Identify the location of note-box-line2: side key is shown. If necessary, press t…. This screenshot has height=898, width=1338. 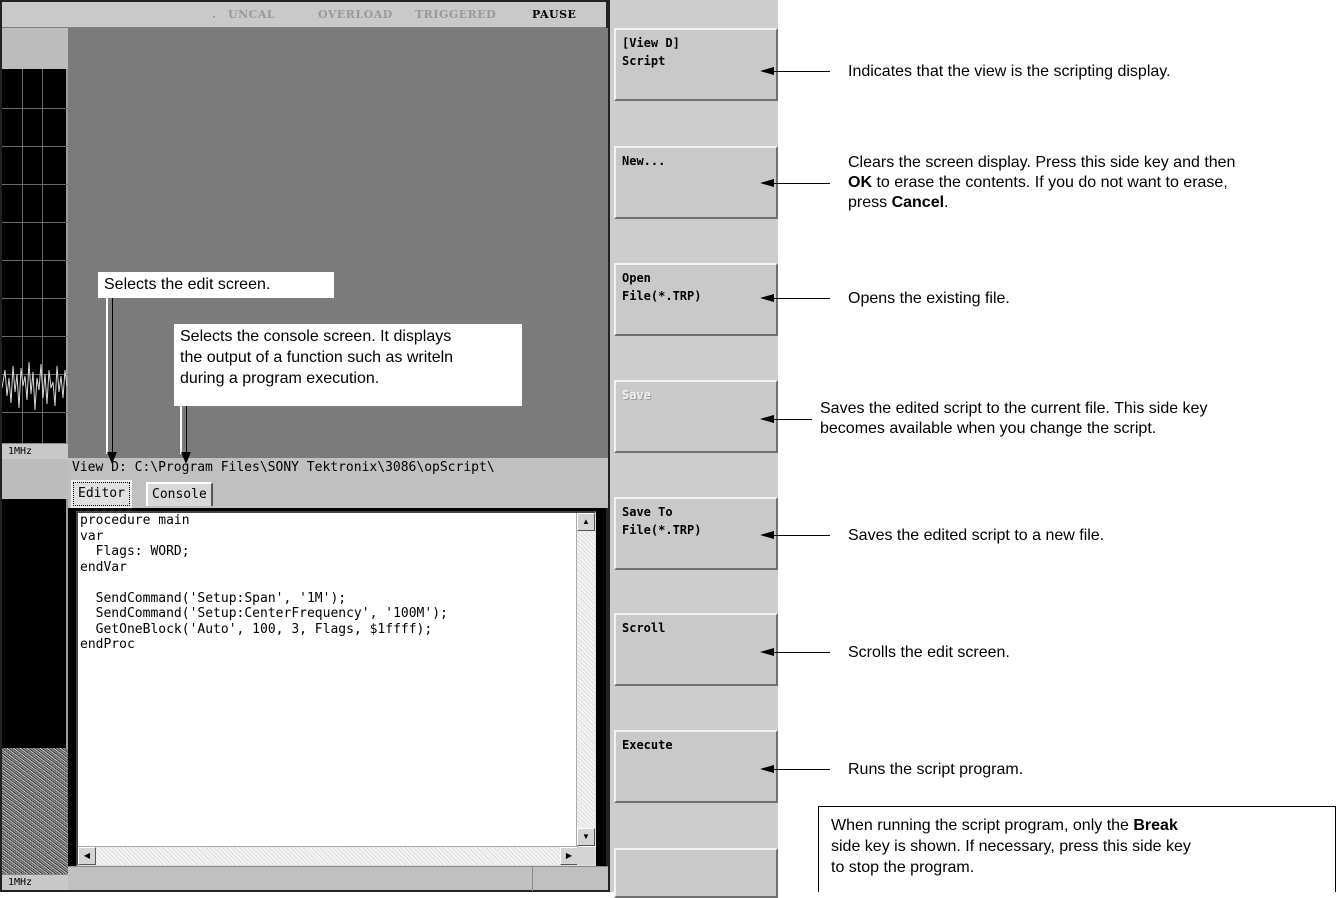
(1011, 846).